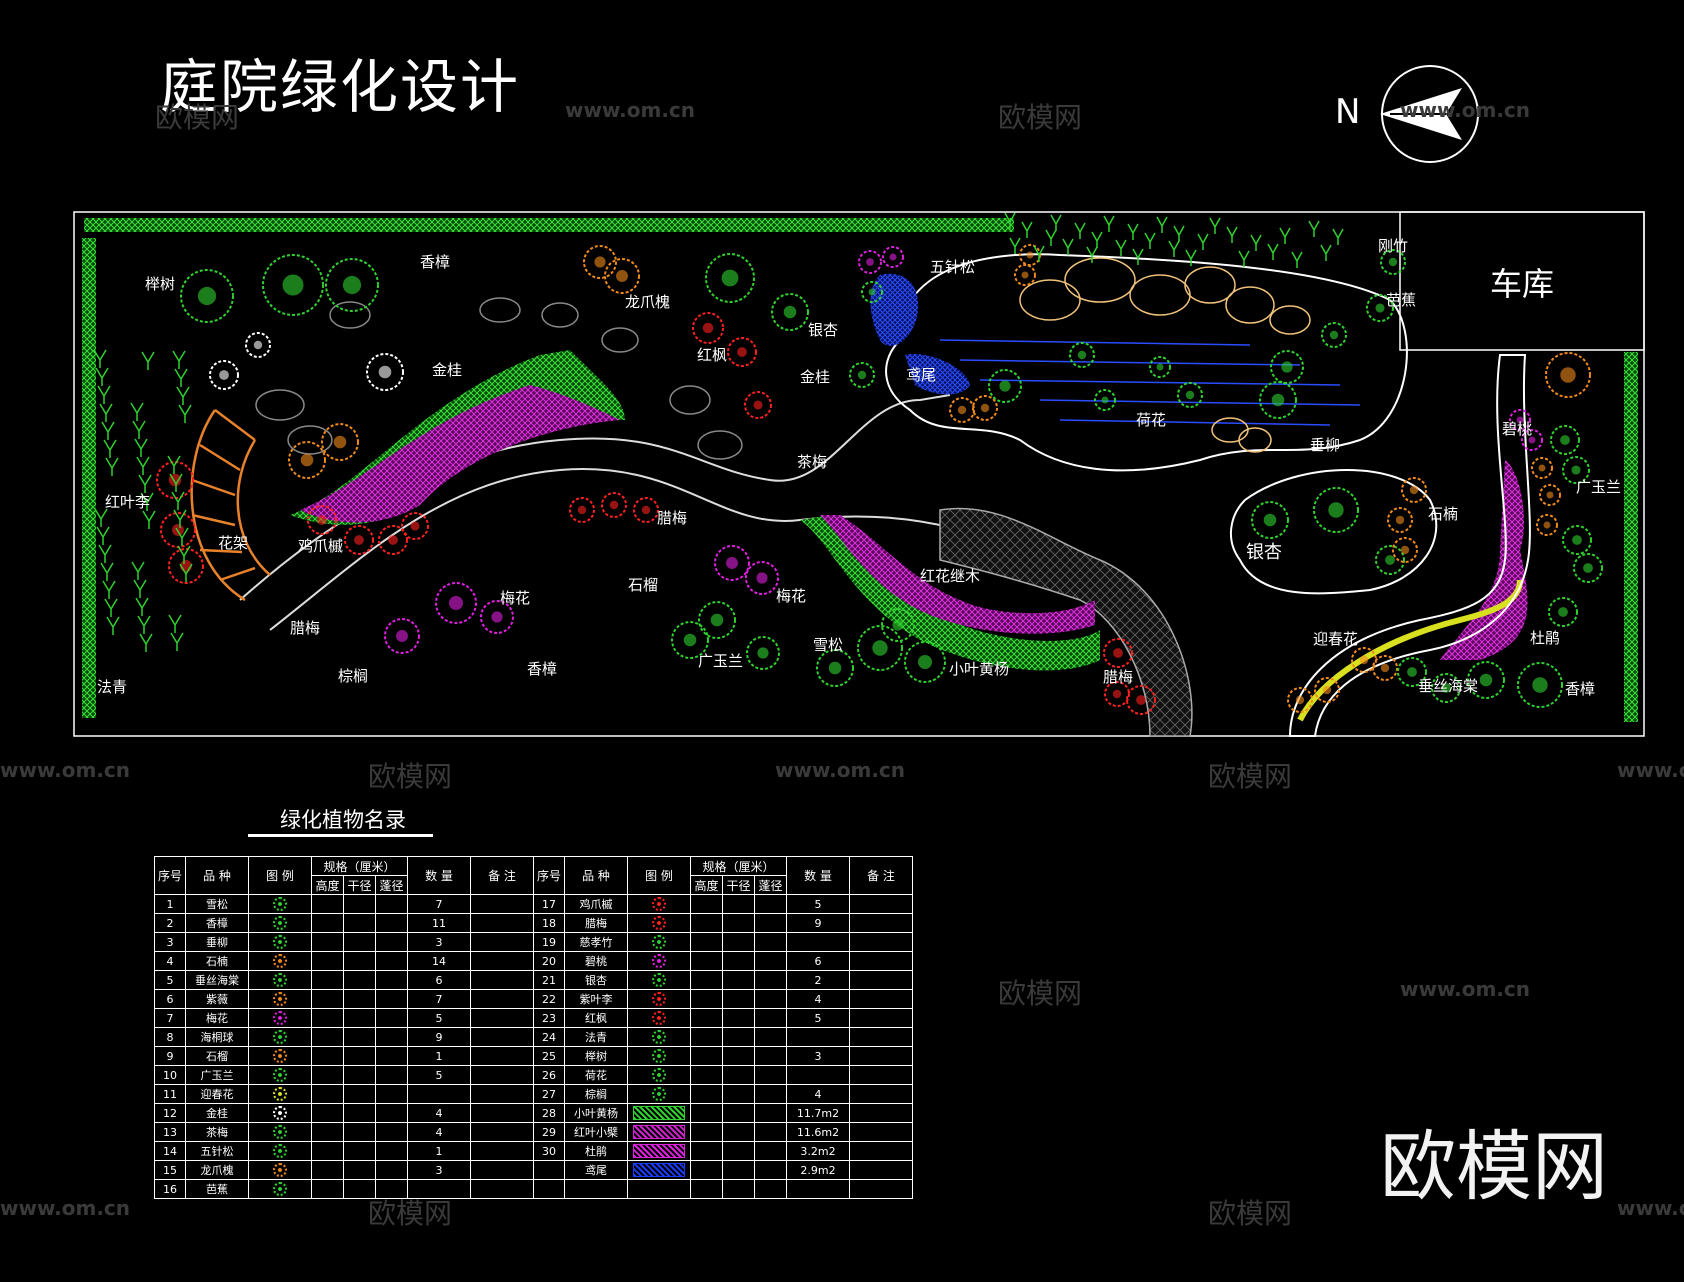  Describe the element at coordinates (818, 1113) in the screenshot. I see `cell-qty: 11.7m2` at that location.